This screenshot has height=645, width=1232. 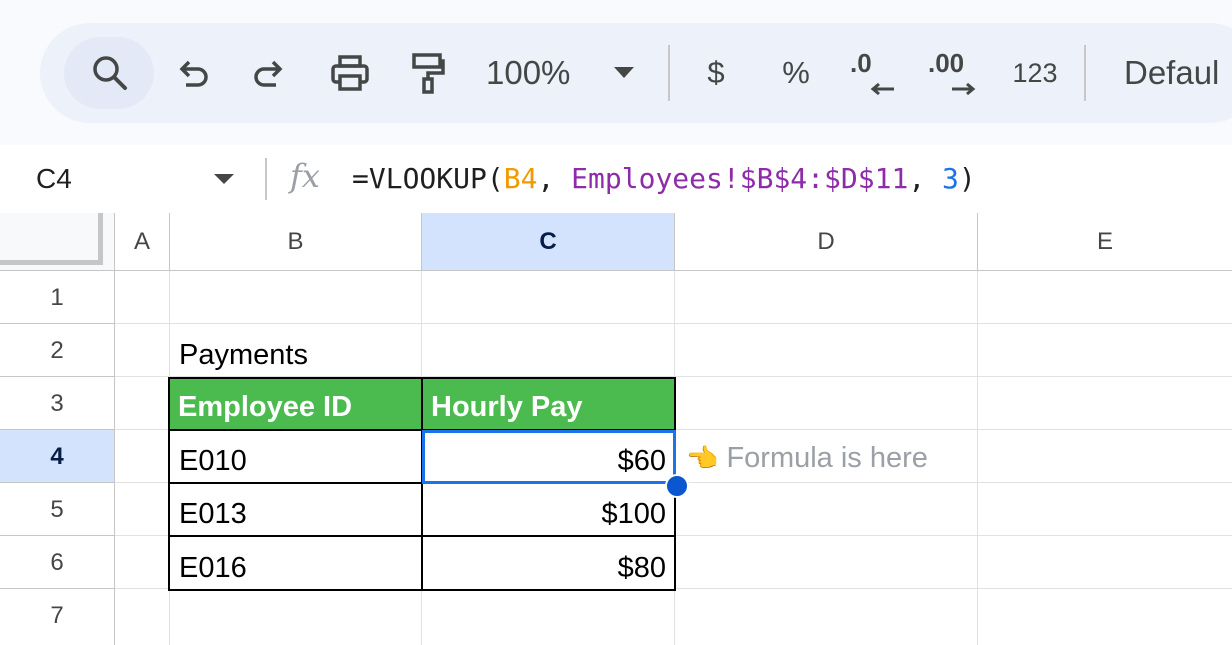 What do you see at coordinates (57, 617) in the screenshot?
I see `row-header-7: 7` at bounding box center [57, 617].